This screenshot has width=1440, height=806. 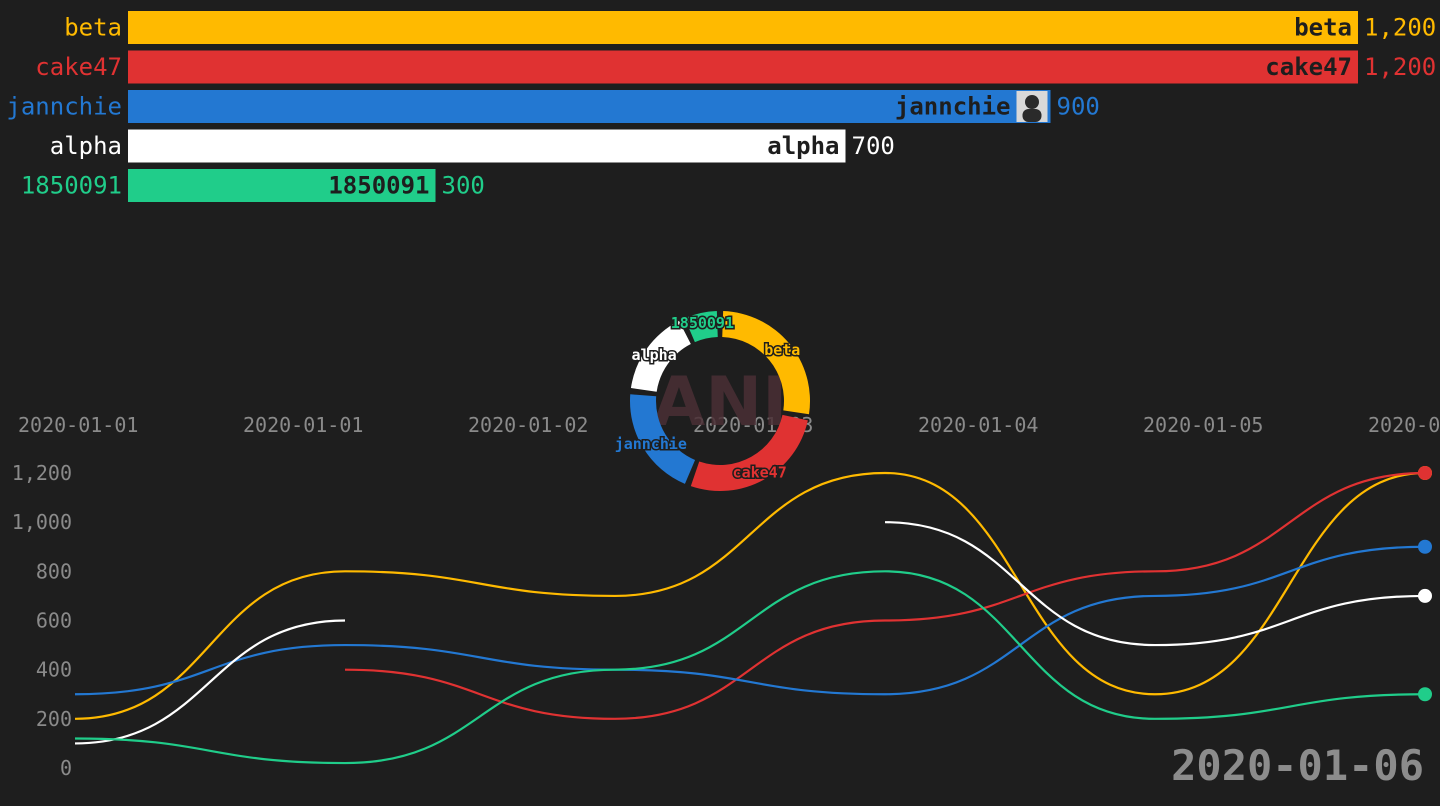 What do you see at coordinates (1425, 546) in the screenshot?
I see `series-endpoint-jannchie` at bounding box center [1425, 546].